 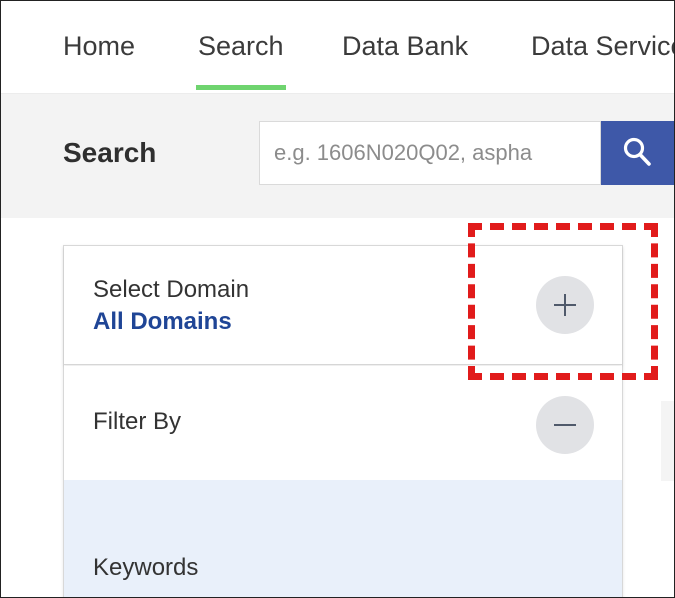 What do you see at coordinates (162, 321) in the screenshot?
I see `selected-domain-value: All Domains` at bounding box center [162, 321].